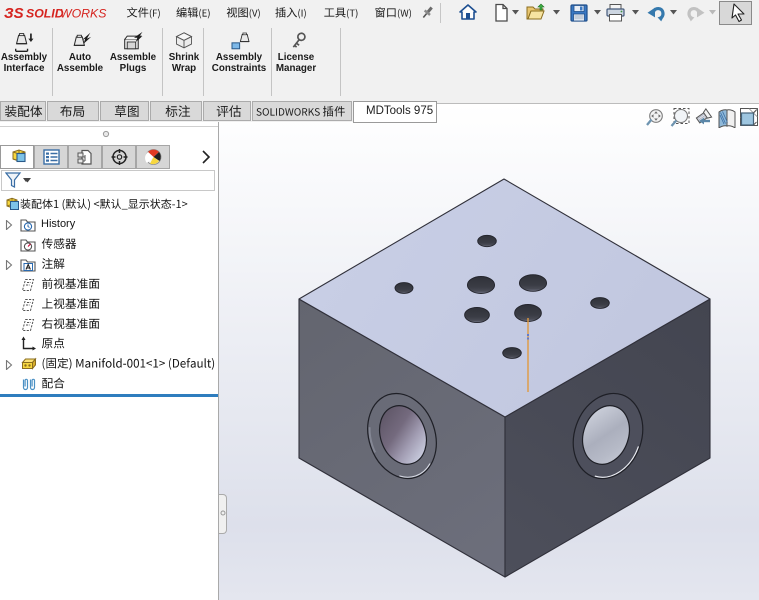 This screenshot has width=759, height=600. What do you see at coordinates (83, 14) in the screenshot?
I see `svg-text: WORKS` at bounding box center [83, 14].